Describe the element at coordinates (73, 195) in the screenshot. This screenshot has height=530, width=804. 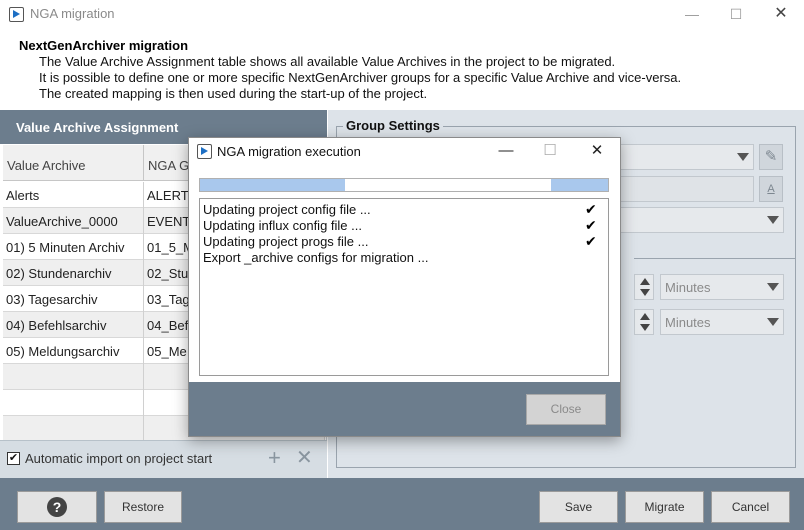
I see `table-cell: Alerts` at that location.